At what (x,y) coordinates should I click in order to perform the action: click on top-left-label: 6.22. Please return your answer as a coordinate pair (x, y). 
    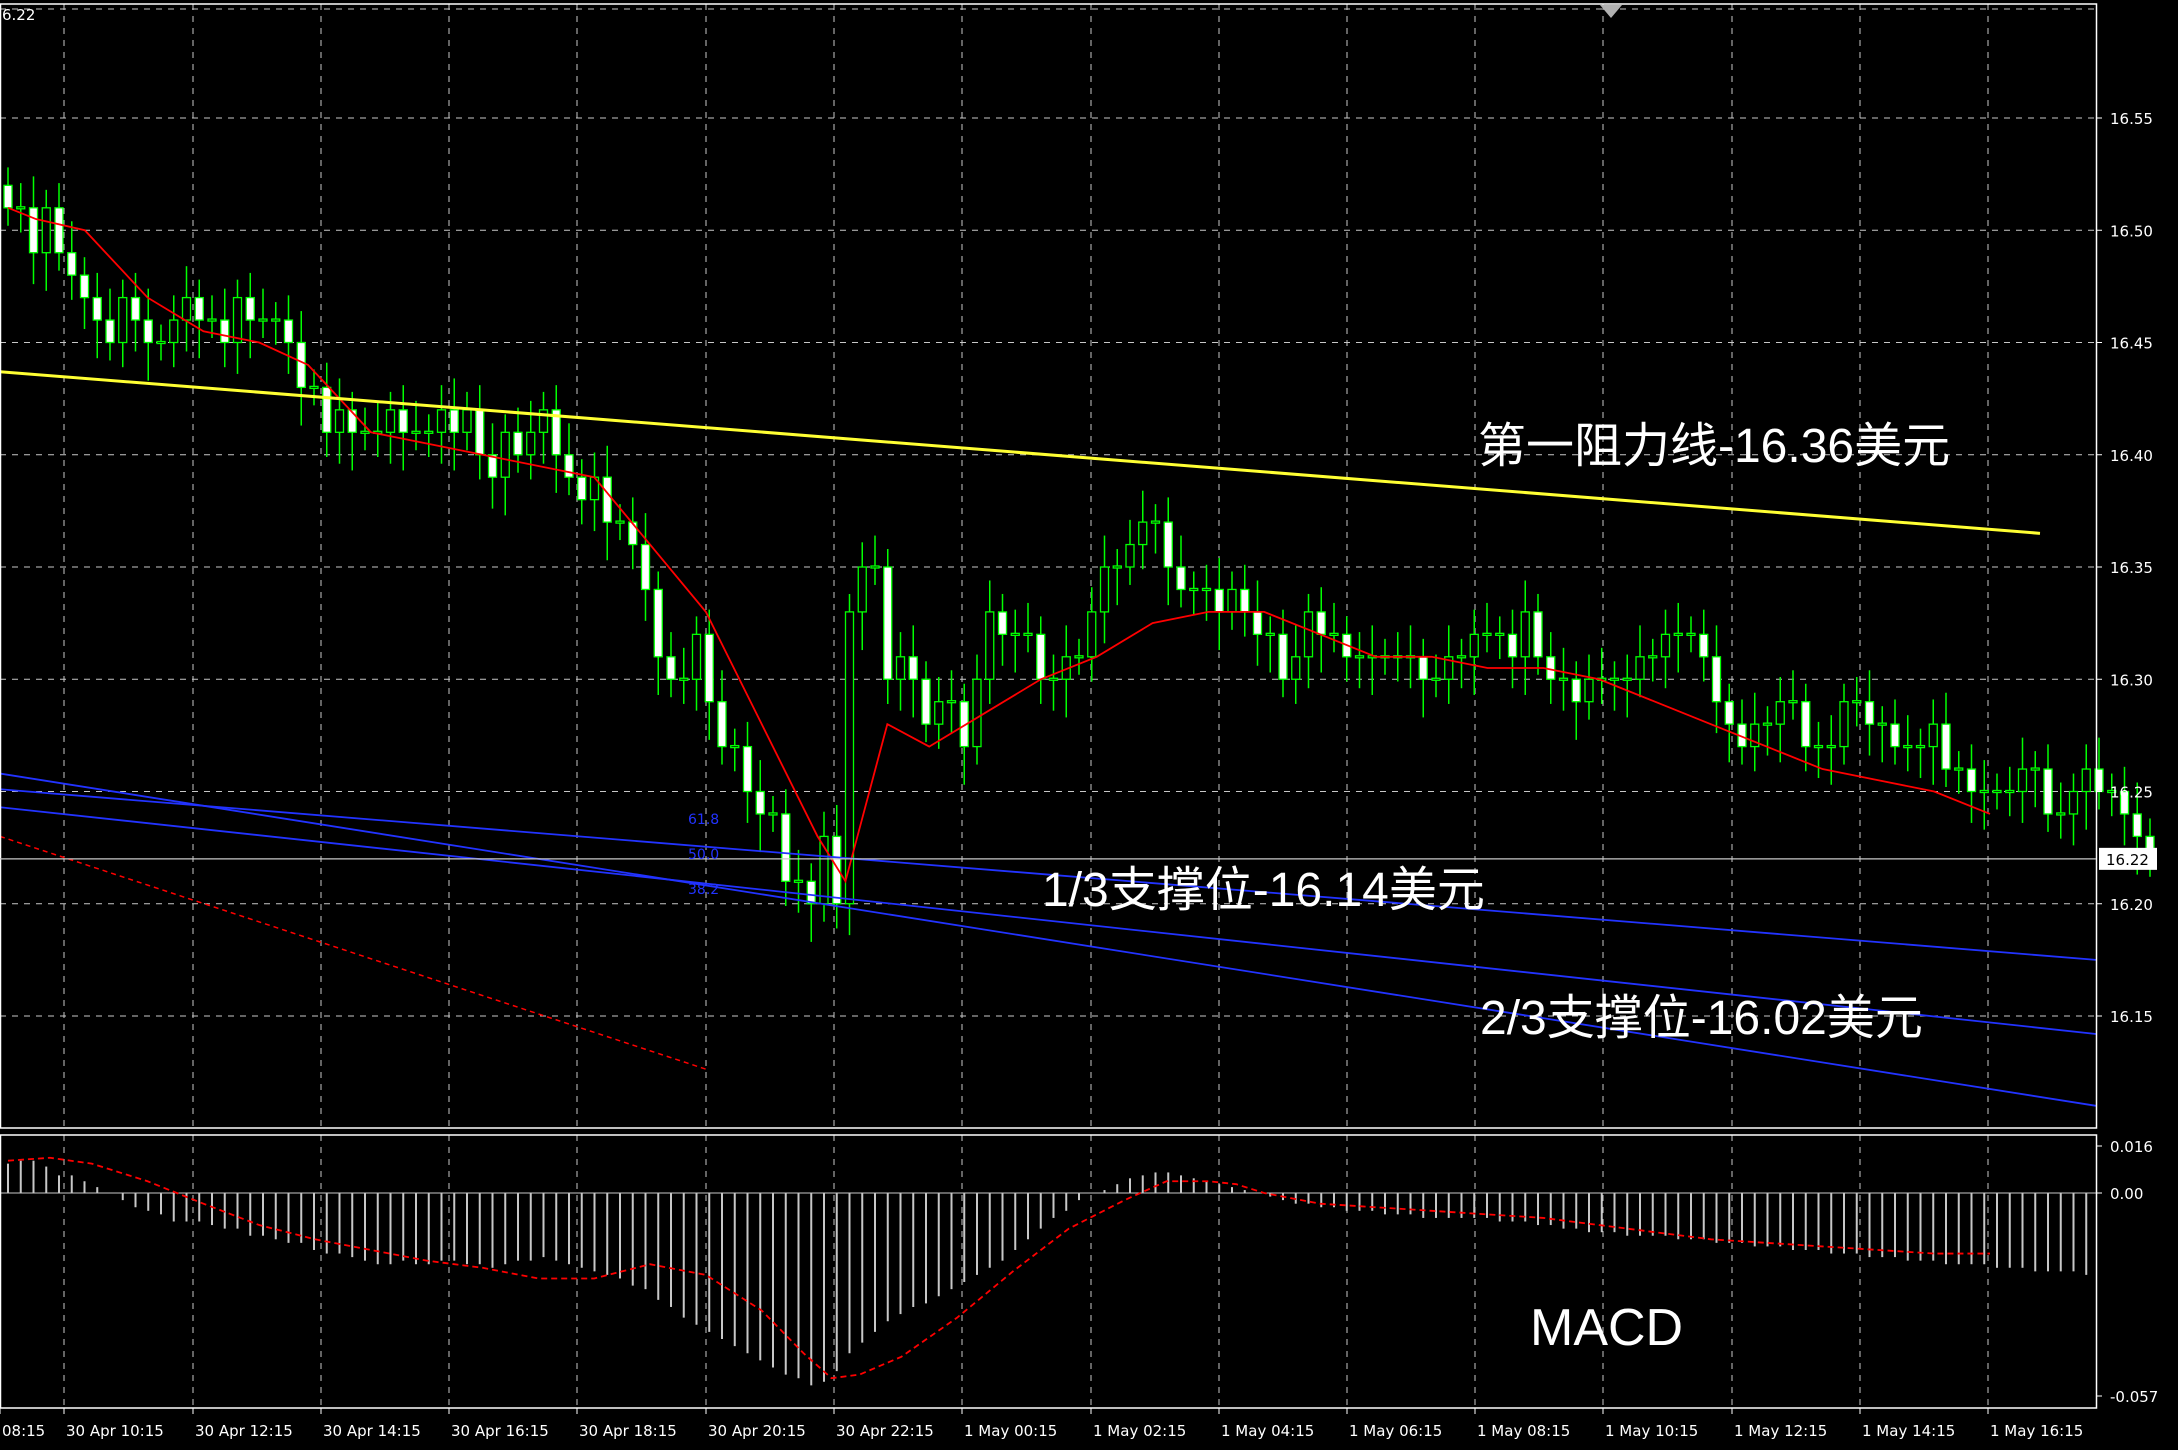
    Looking at the image, I should click on (18, 15).